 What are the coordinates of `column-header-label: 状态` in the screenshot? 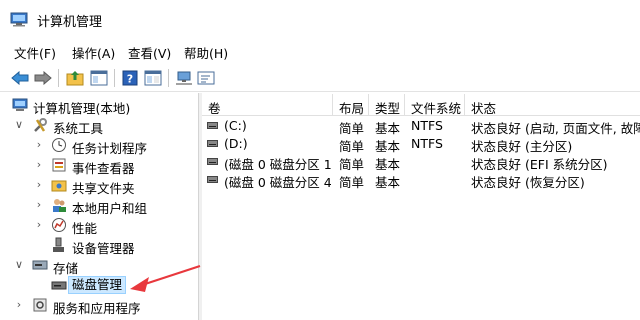 It's located at (484, 108).